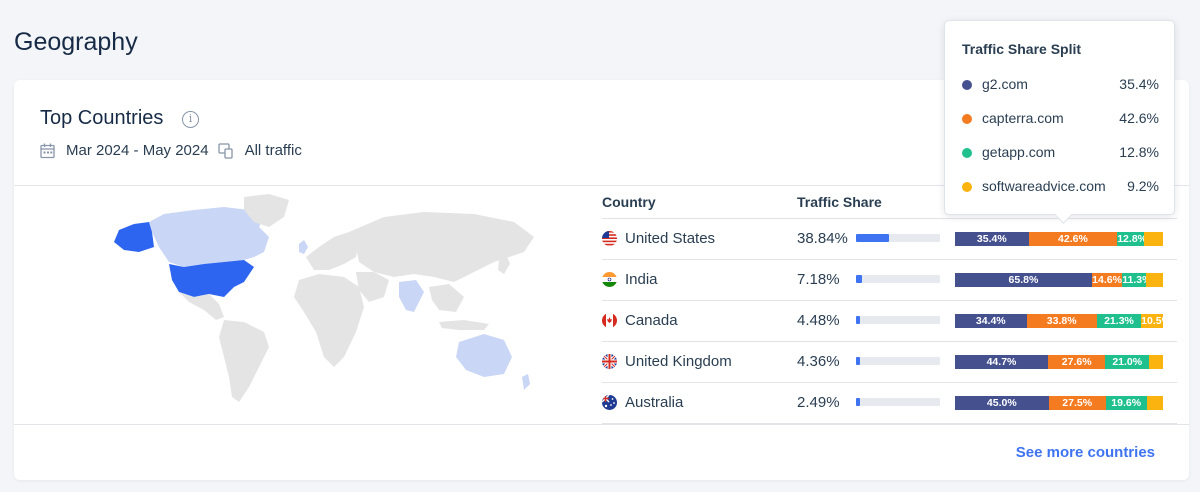 The width and height of the screenshot is (1200, 492). I want to click on us-flag-icon, so click(609, 238).